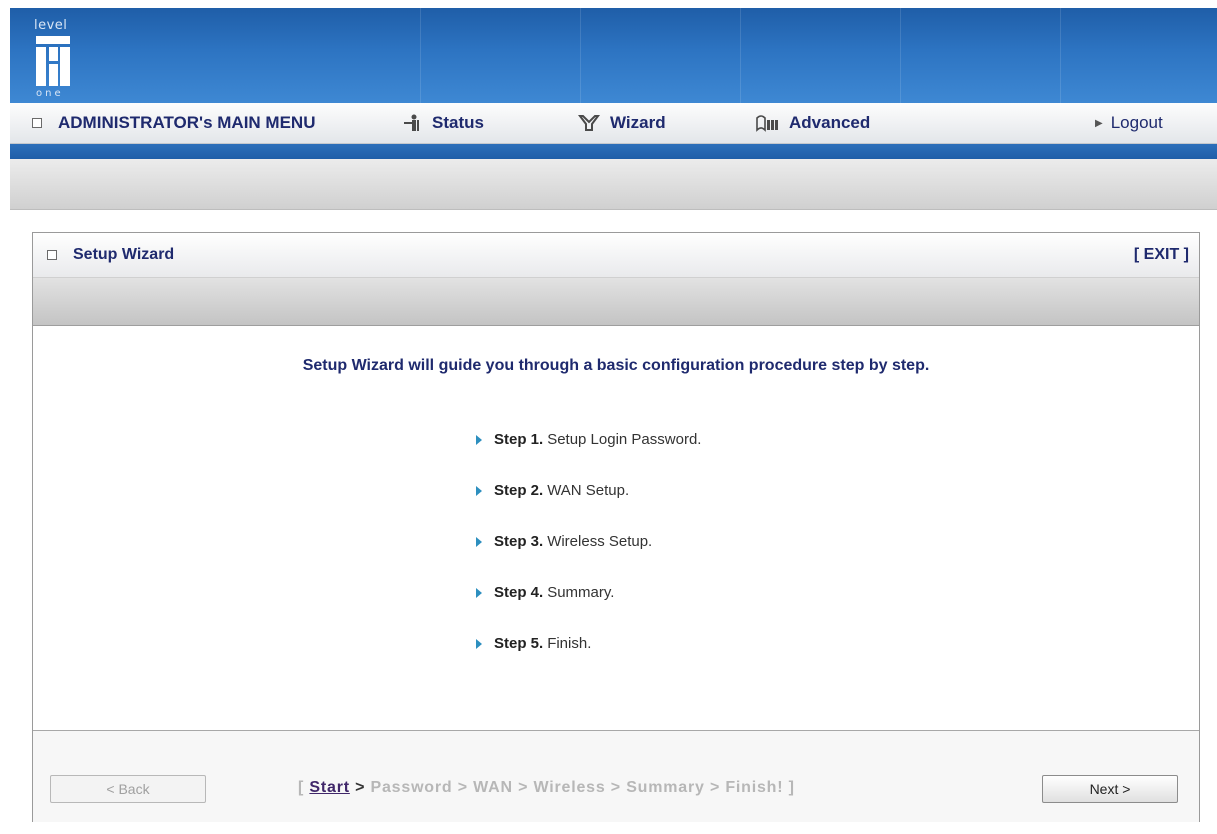  What do you see at coordinates (588, 490) in the screenshot?
I see `step-text: WAN Setup.` at bounding box center [588, 490].